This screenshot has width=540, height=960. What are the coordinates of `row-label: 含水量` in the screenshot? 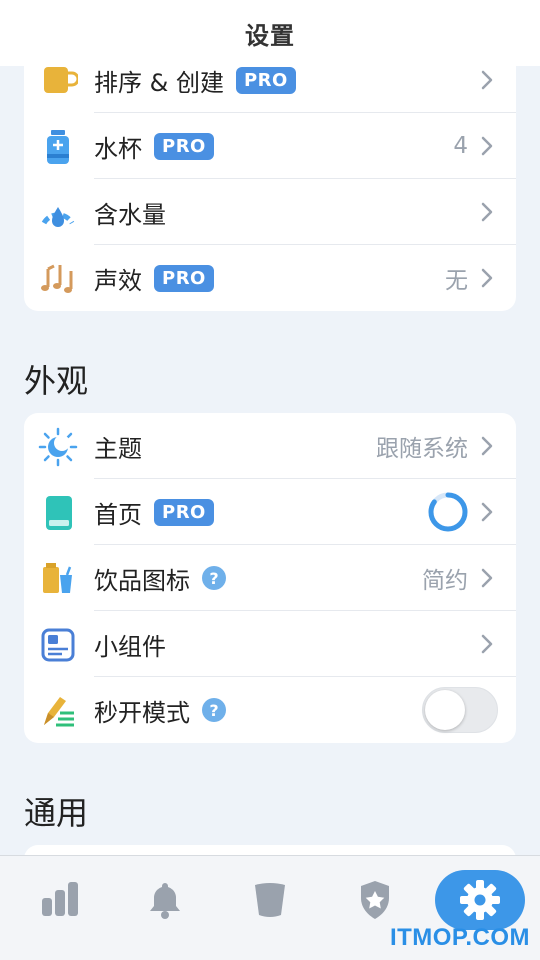 It's located at (130, 214).